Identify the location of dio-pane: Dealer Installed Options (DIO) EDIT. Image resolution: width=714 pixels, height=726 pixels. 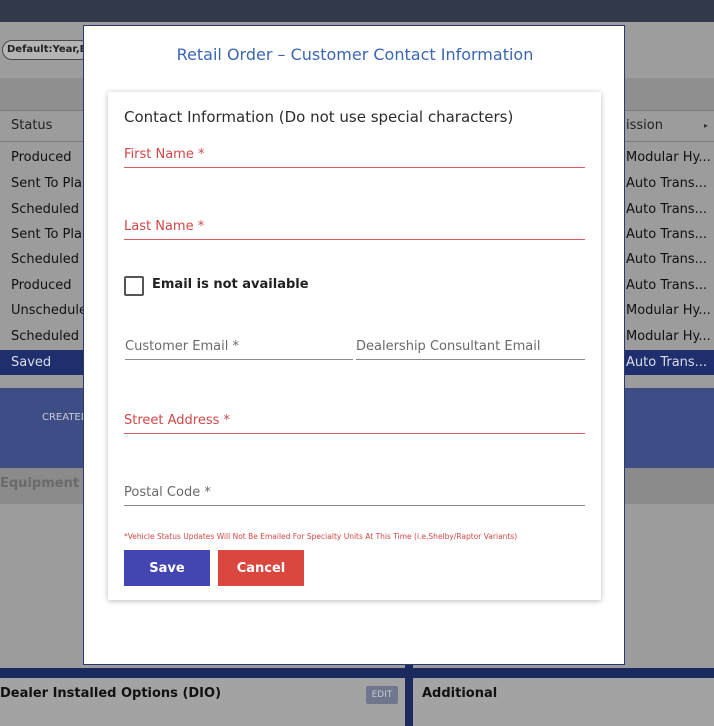
(202, 702).